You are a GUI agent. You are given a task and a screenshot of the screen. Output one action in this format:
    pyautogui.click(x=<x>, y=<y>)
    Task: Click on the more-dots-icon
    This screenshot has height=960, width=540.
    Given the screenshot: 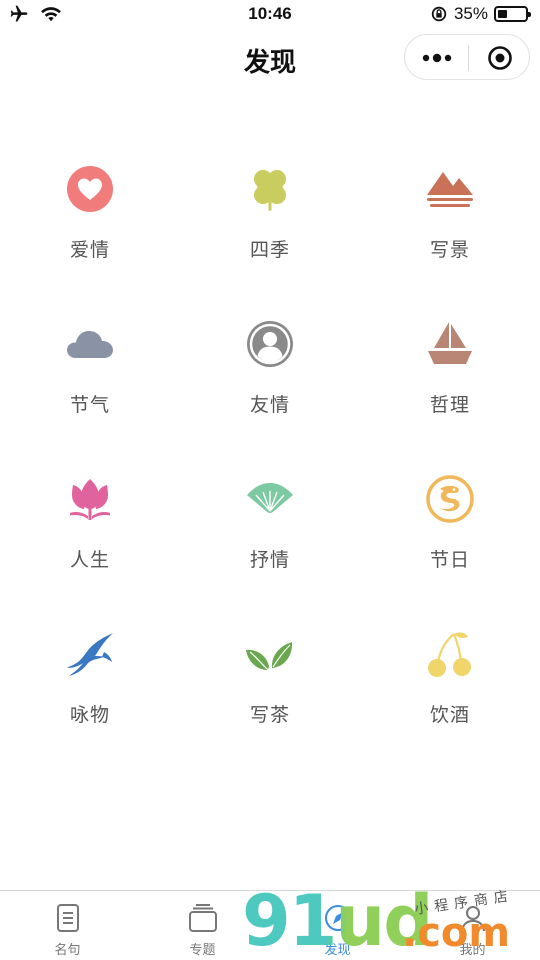 What is the action you would take?
    pyautogui.click(x=436, y=58)
    